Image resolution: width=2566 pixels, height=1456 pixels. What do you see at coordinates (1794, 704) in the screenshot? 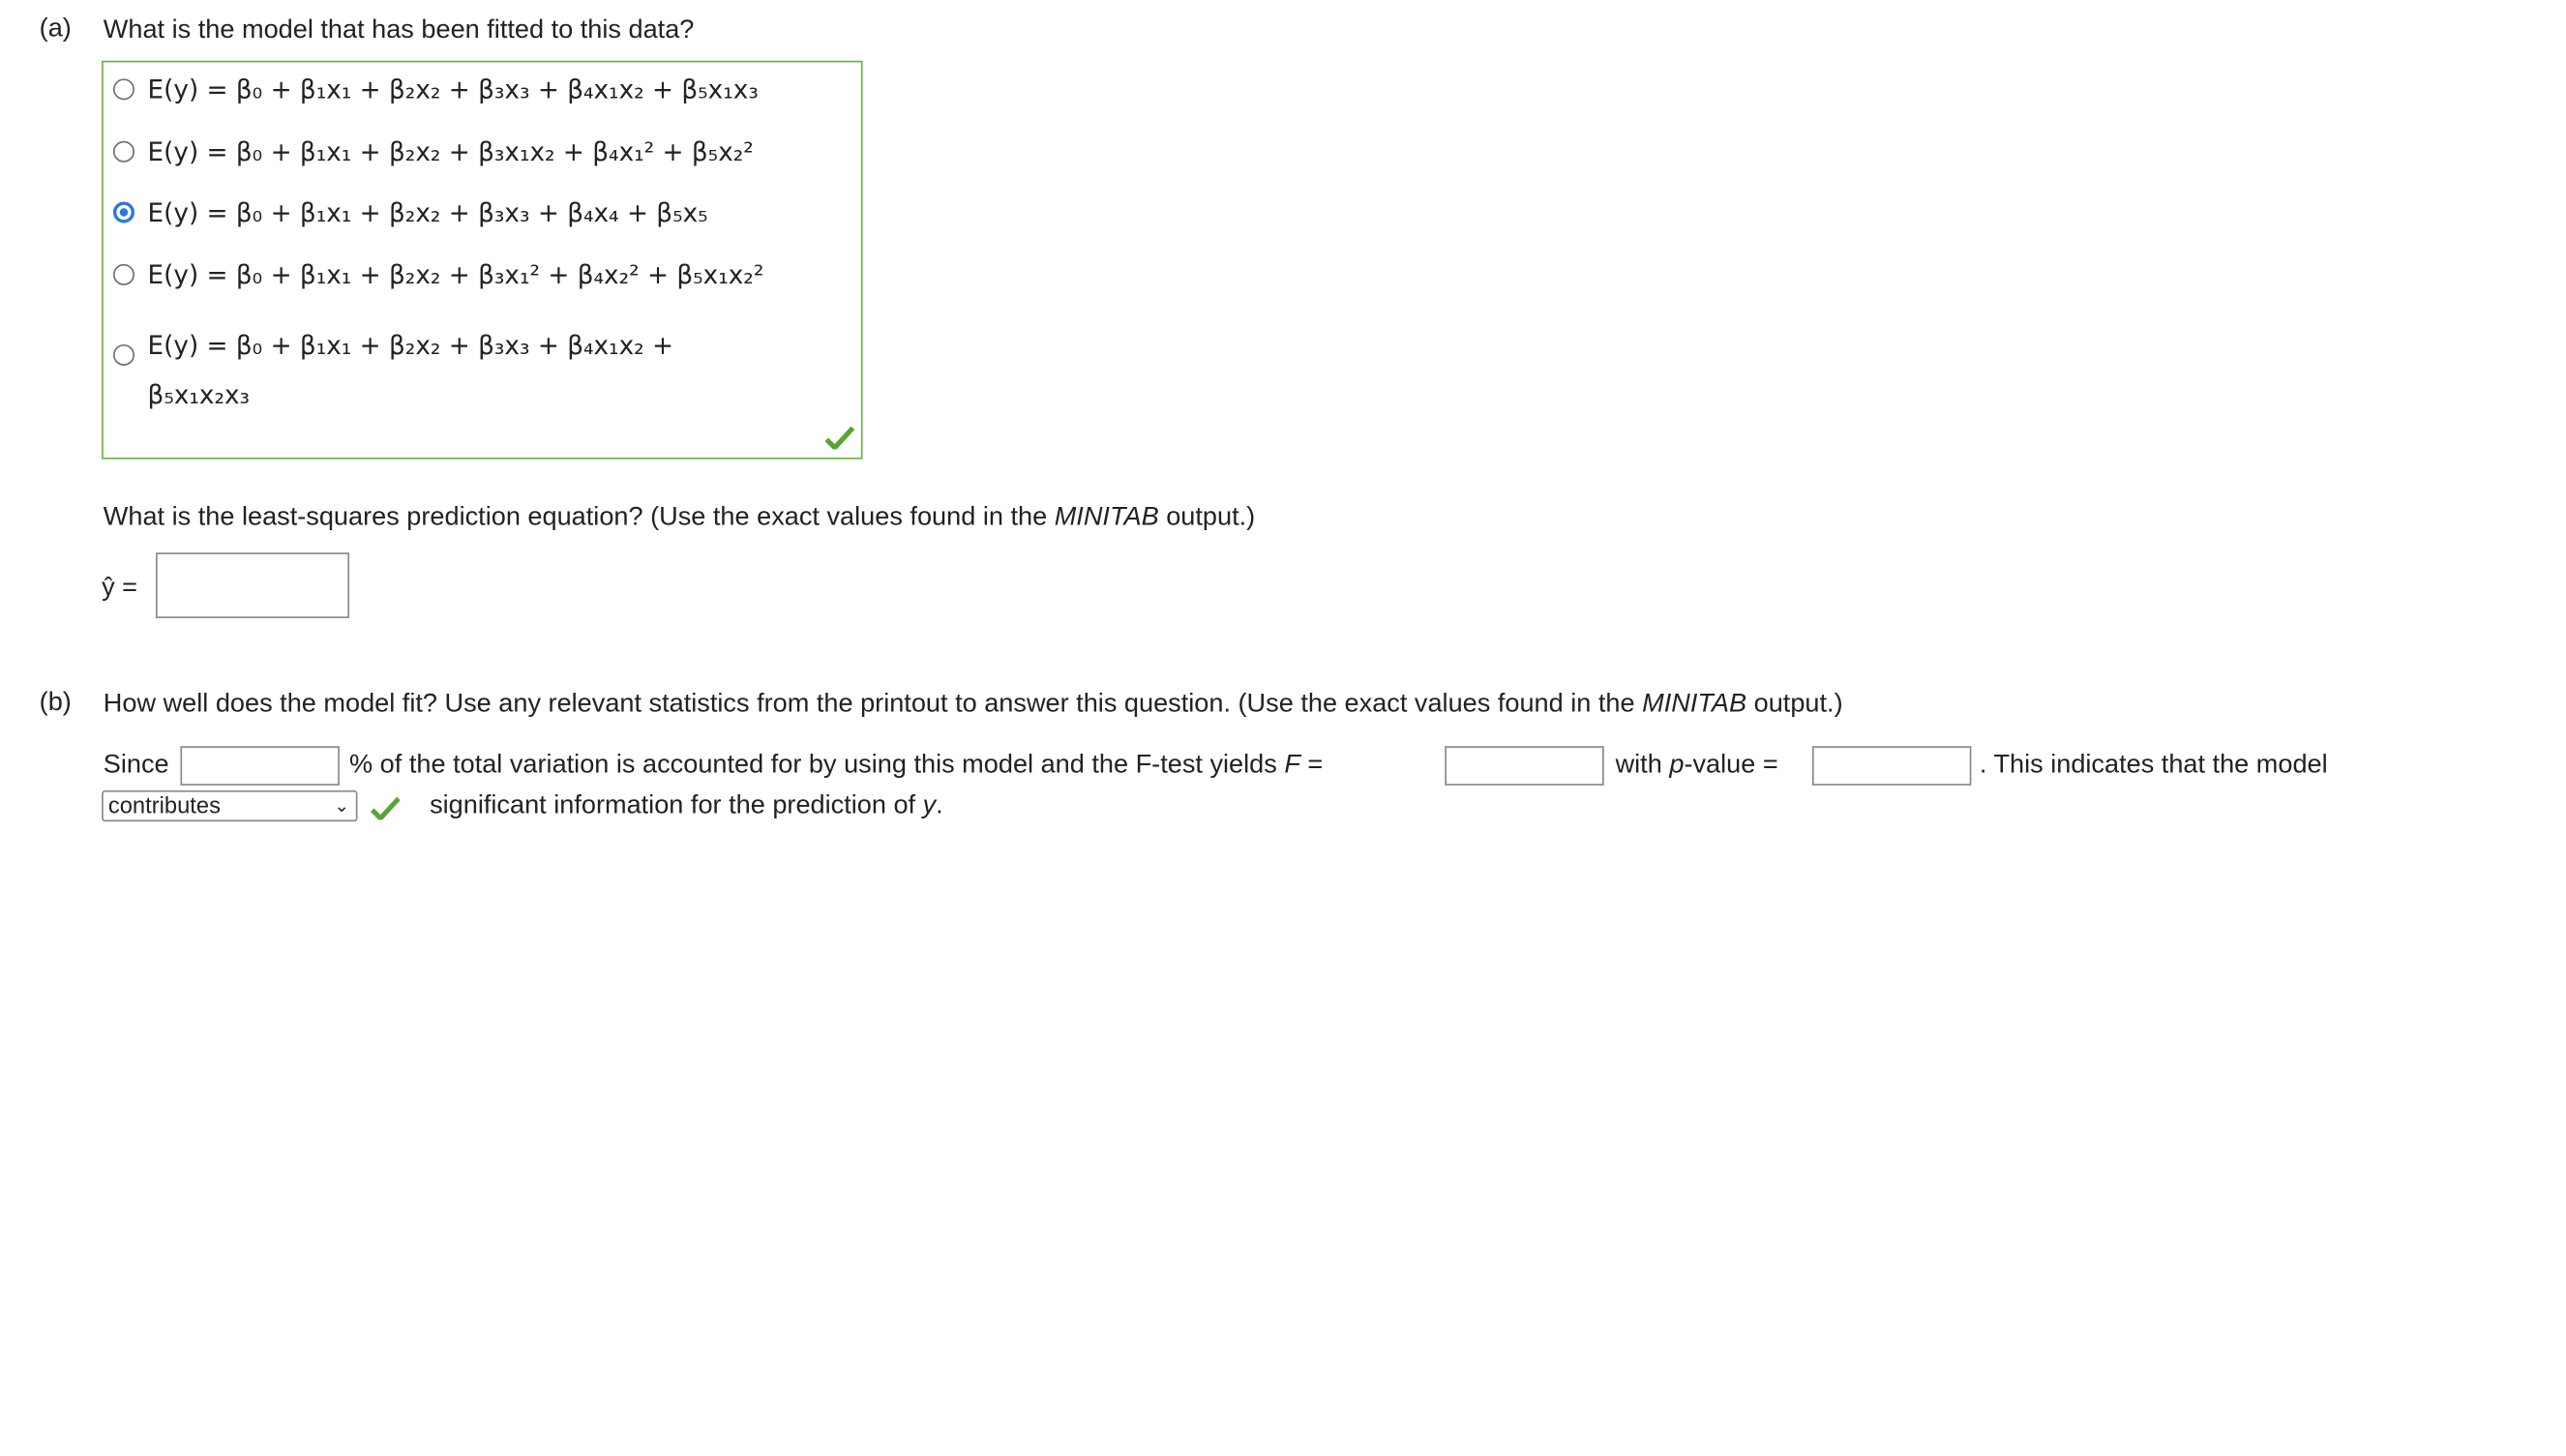
I see `part-b-question-end: output.)` at bounding box center [1794, 704].